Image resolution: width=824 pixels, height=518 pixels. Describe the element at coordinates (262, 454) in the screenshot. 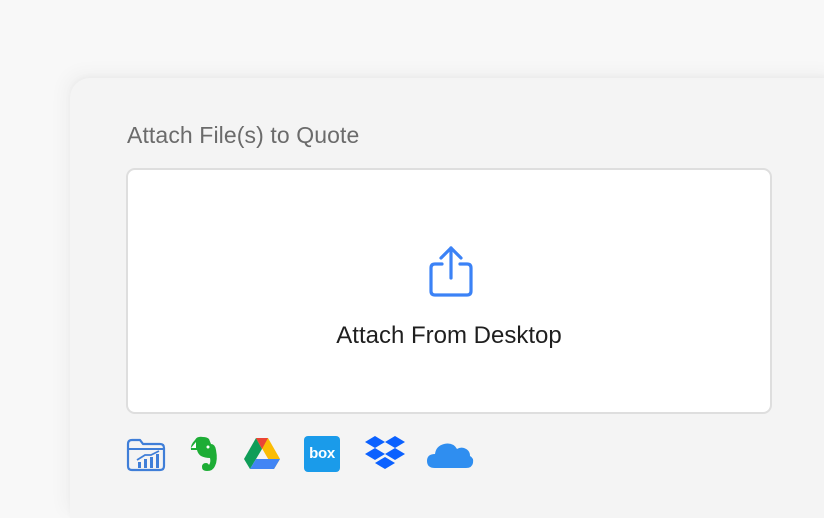

I see `google-drive-icon` at that location.